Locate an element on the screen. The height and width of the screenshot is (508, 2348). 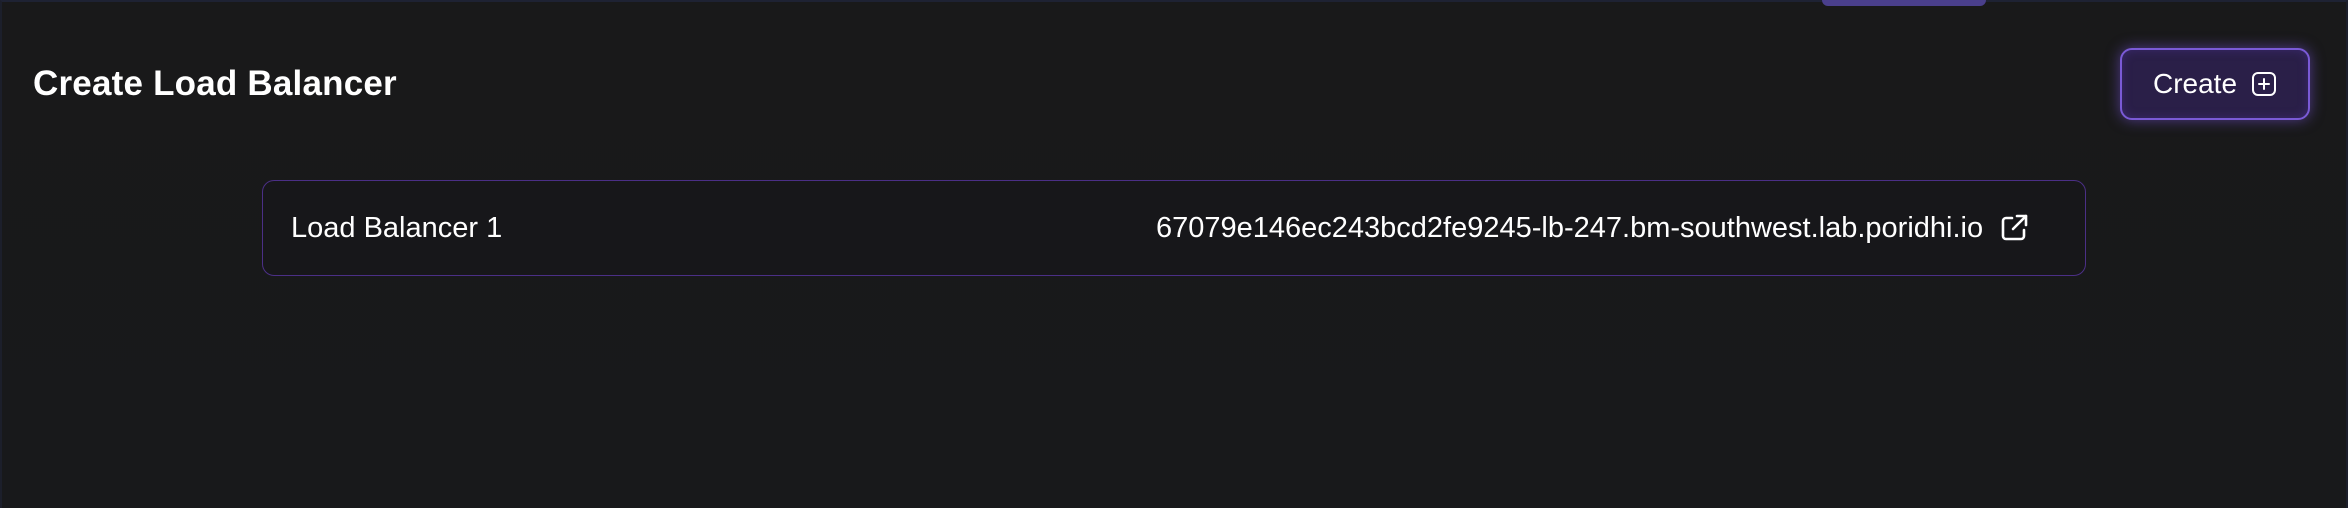
create-button-label: Create is located at coordinates (2195, 83).